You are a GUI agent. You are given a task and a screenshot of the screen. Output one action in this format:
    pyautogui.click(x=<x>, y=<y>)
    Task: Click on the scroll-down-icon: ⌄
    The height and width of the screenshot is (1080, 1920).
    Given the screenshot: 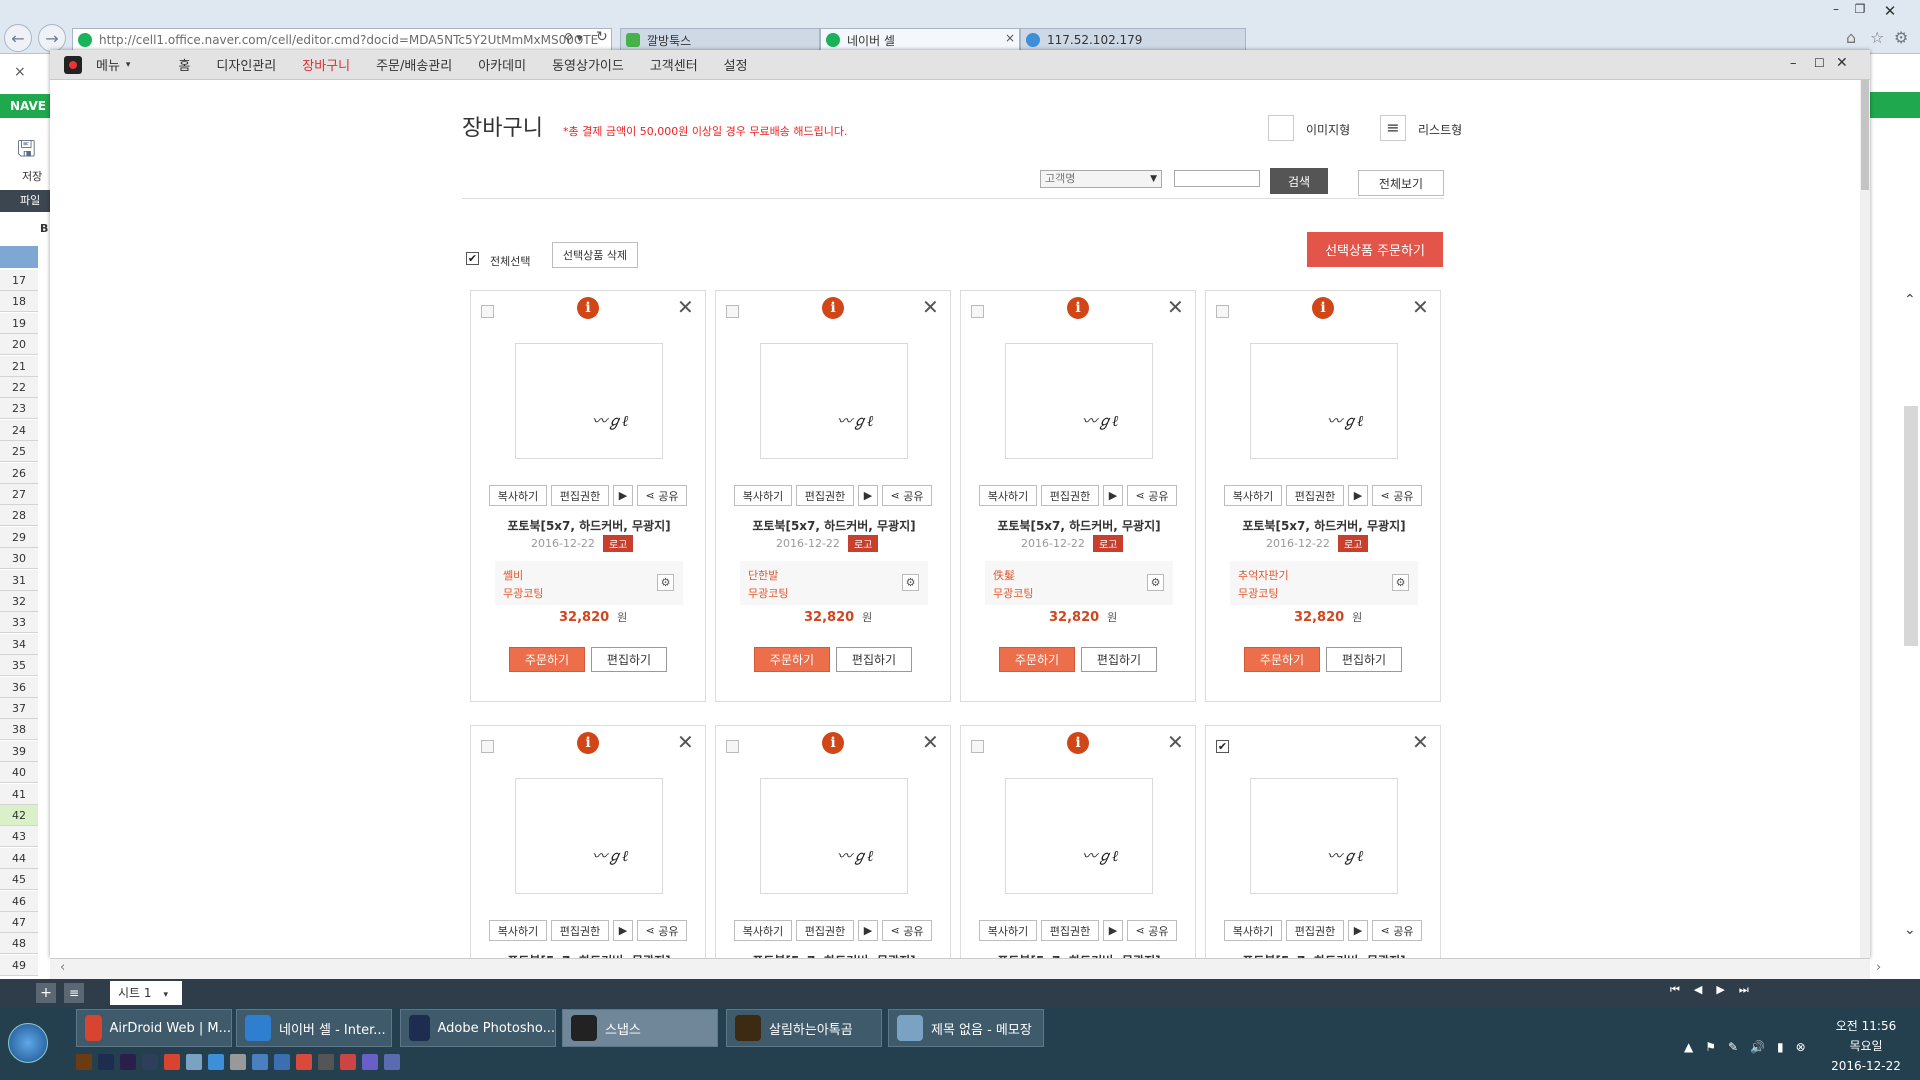 What is the action you would take?
    pyautogui.click(x=1910, y=930)
    